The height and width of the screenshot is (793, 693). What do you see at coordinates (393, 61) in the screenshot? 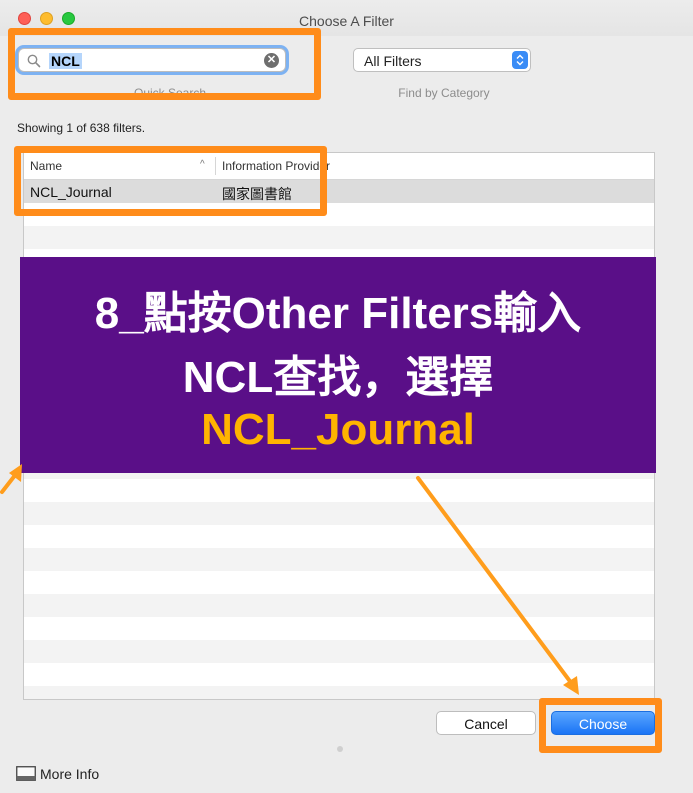
I see `category-selected-value: All Filters` at bounding box center [393, 61].